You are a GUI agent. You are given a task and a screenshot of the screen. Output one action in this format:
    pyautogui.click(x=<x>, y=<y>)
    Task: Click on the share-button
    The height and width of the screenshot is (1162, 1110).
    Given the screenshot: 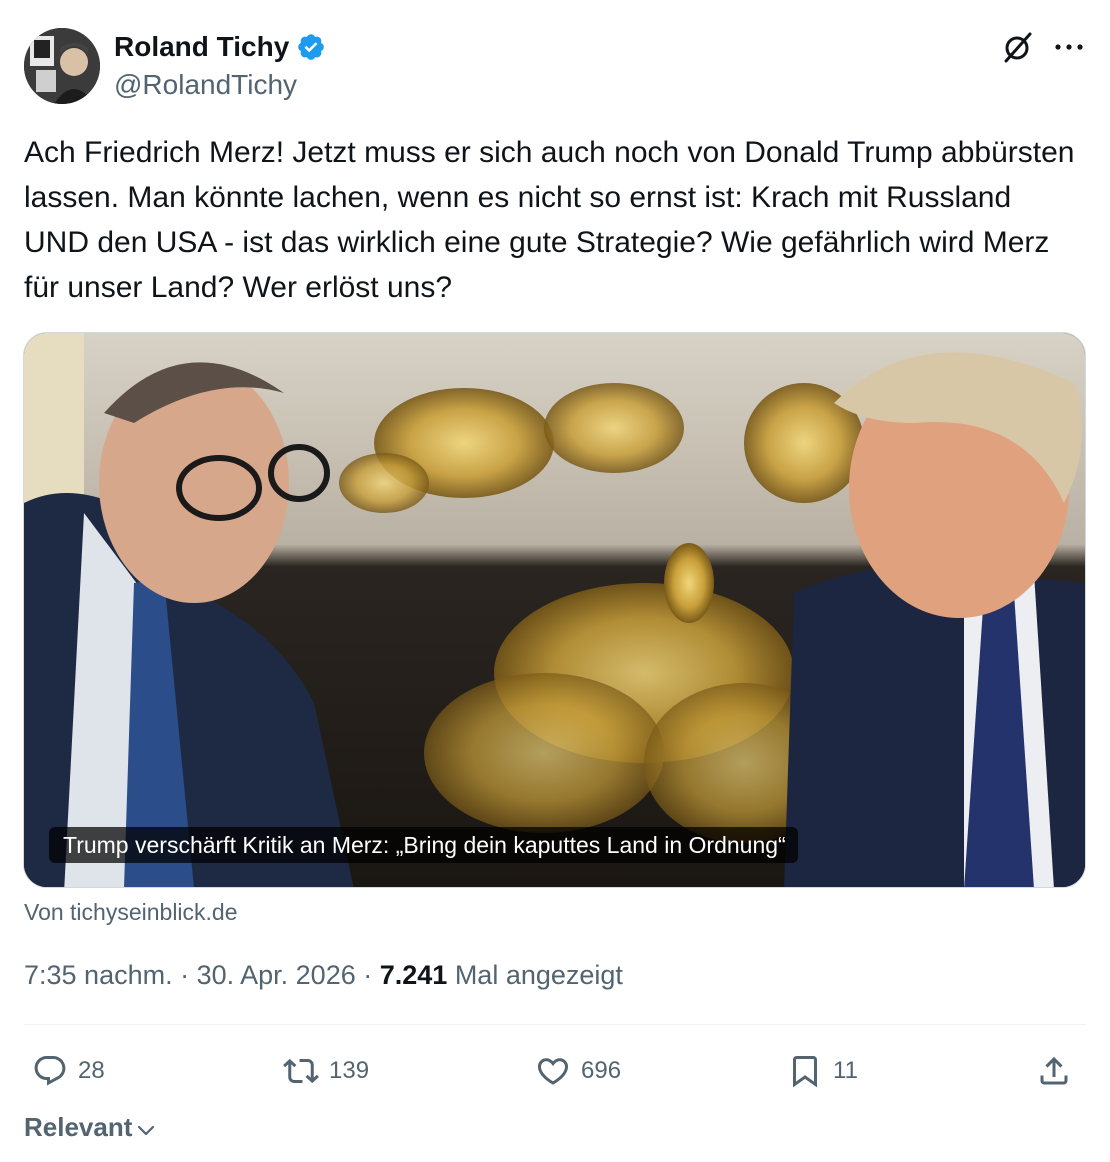 What is the action you would take?
    pyautogui.click(x=1054, y=1071)
    